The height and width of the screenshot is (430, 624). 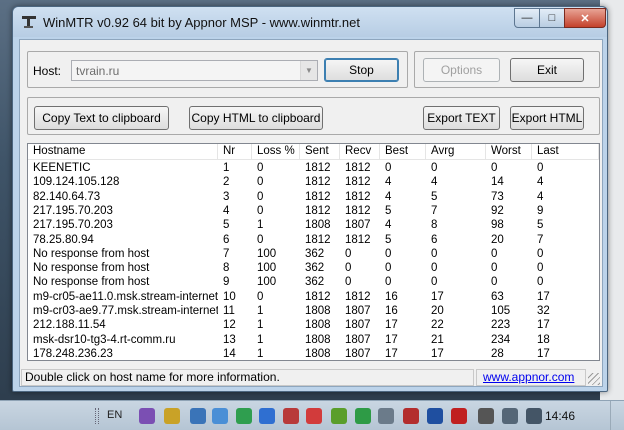 What do you see at coordinates (73, 210) in the screenshot?
I see `table-cell: 217.195.70.203` at bounding box center [73, 210].